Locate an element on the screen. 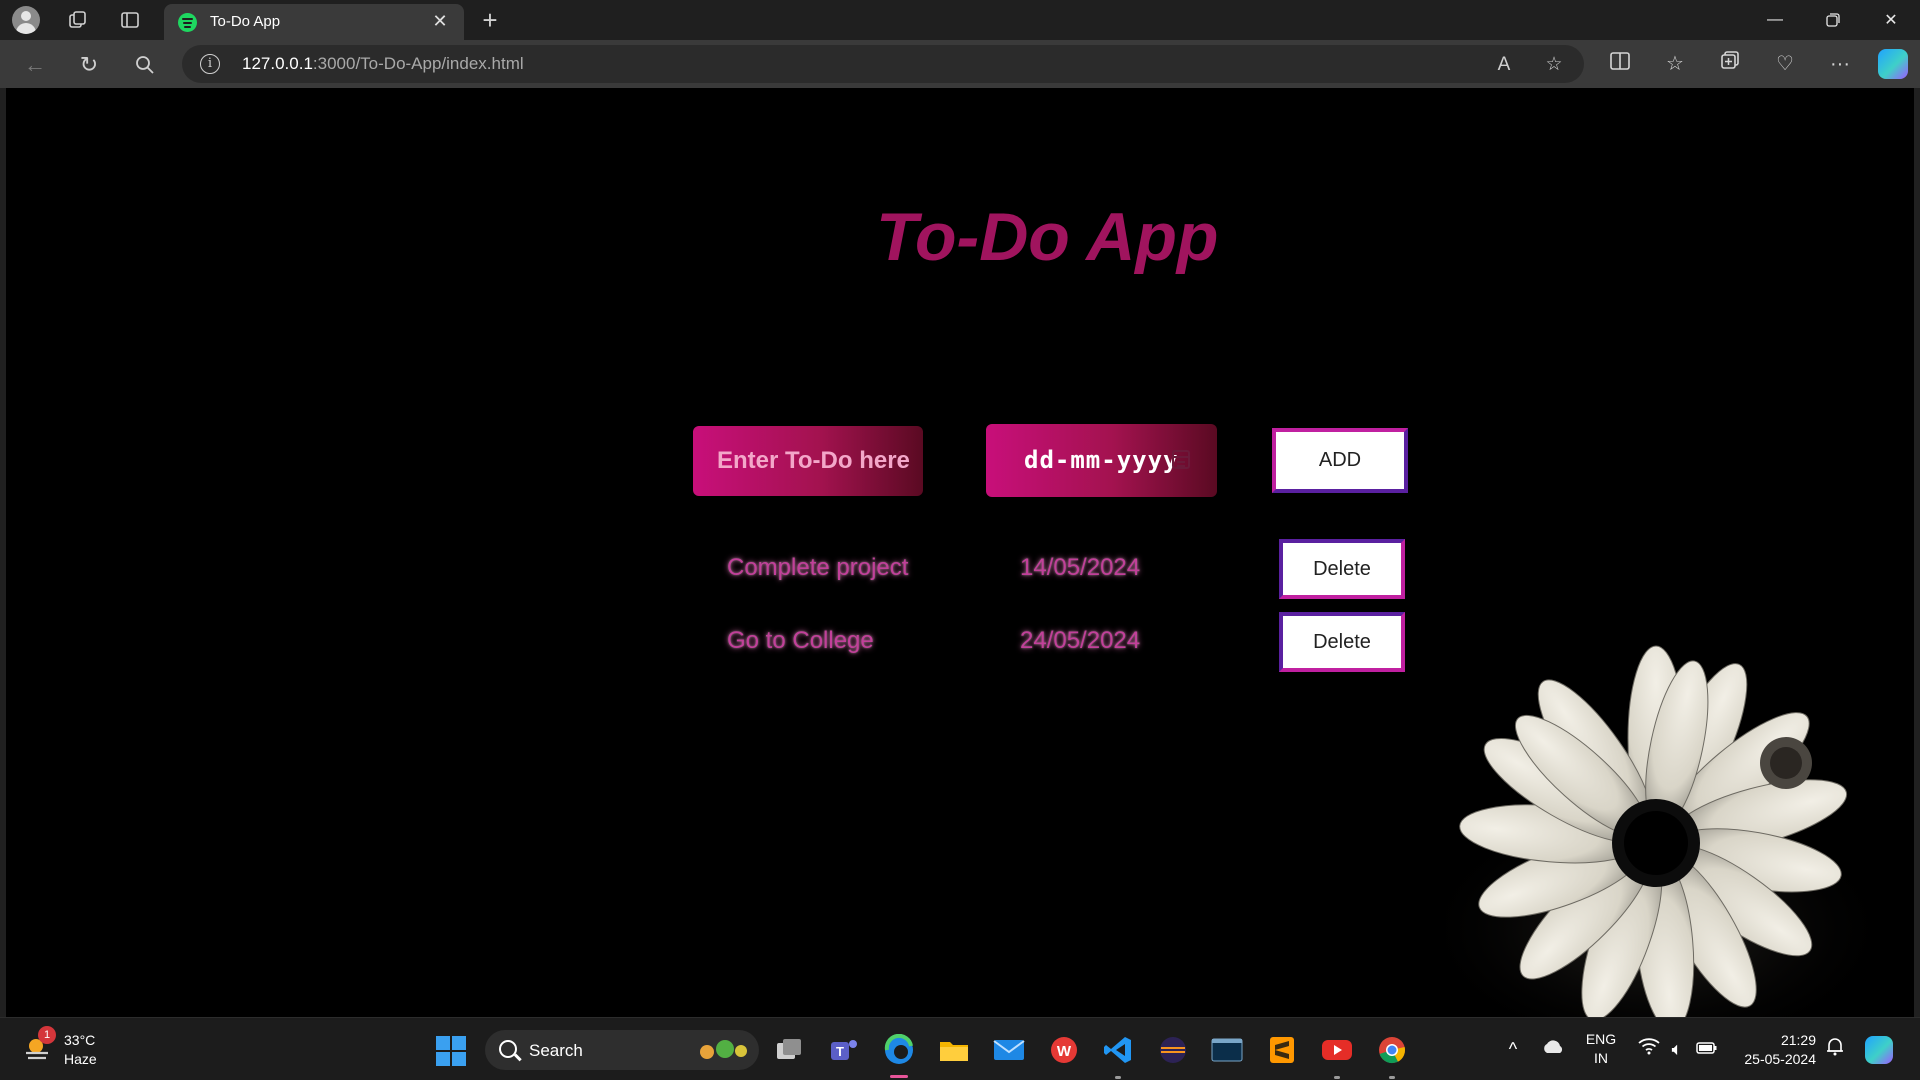  wps-icon: W is located at coordinates (1064, 1050).